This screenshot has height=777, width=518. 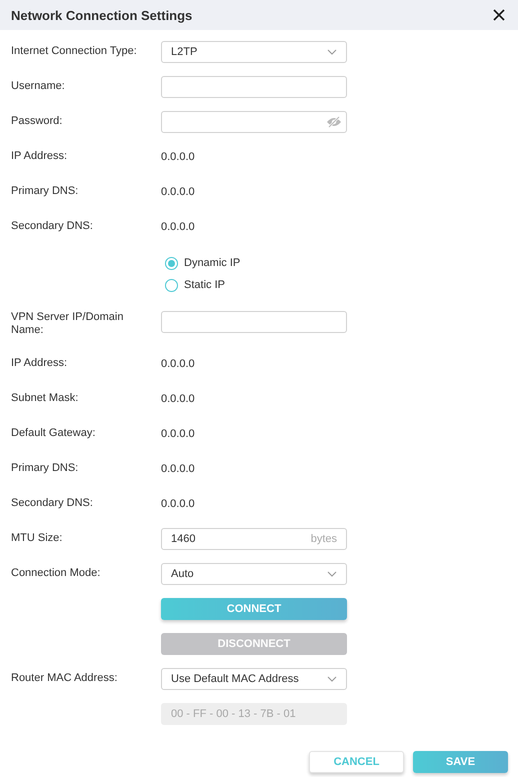 I want to click on field-label: Connection Mode:, so click(x=55, y=573).